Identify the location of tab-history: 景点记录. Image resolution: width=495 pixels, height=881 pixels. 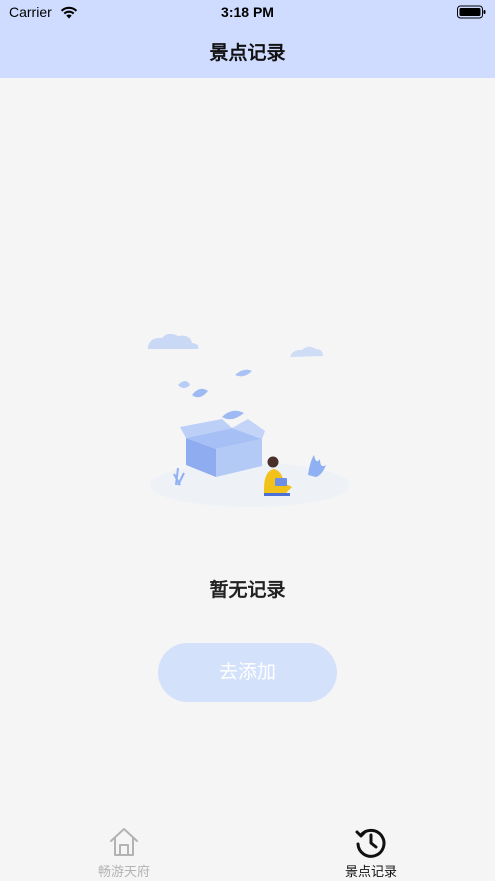
(371, 848).